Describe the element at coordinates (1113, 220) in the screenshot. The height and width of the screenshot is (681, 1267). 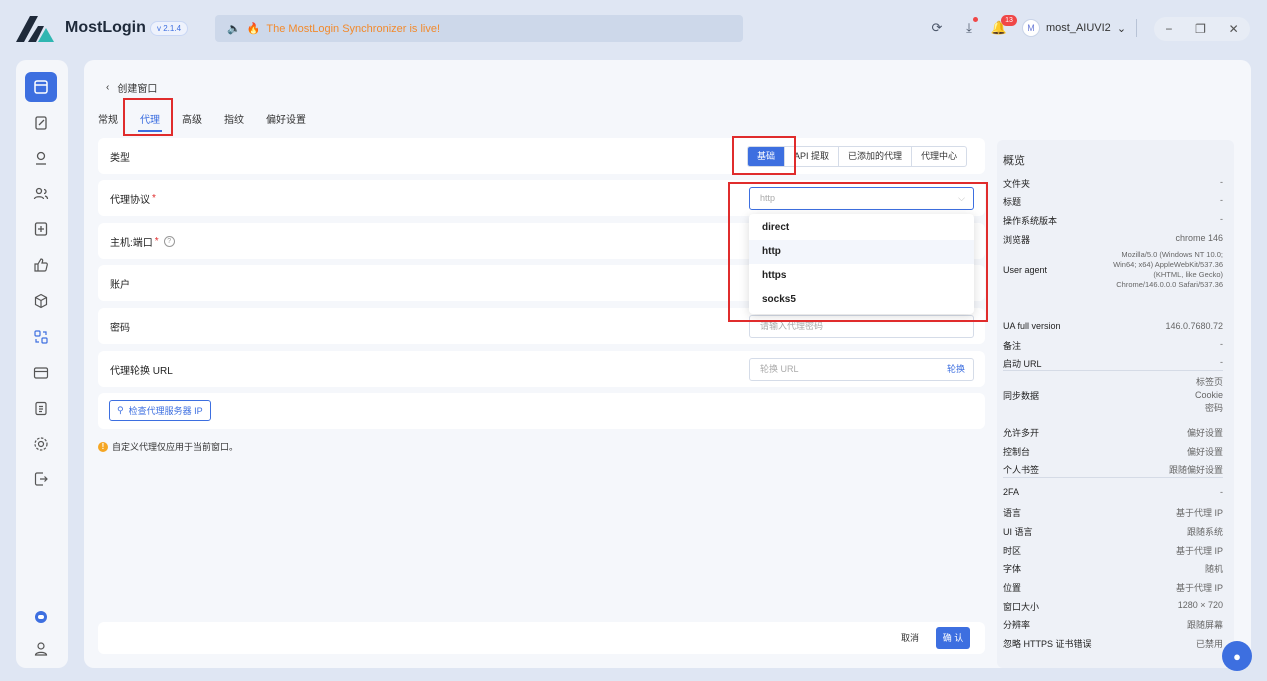
I see `overview-row: 操作系统版本 -` at that location.